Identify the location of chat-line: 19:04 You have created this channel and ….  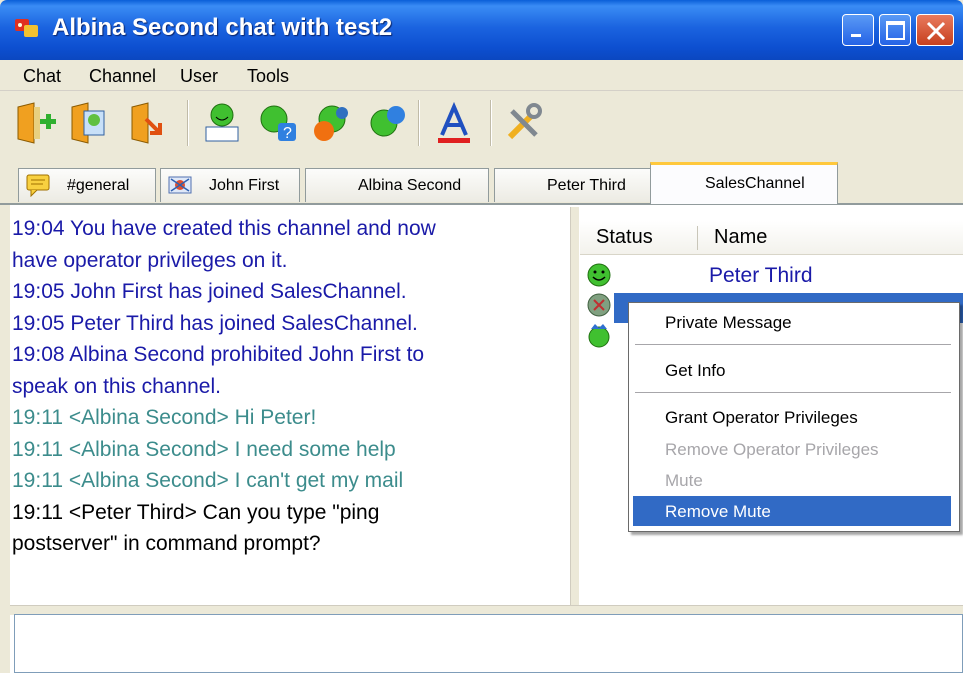
(224, 228).